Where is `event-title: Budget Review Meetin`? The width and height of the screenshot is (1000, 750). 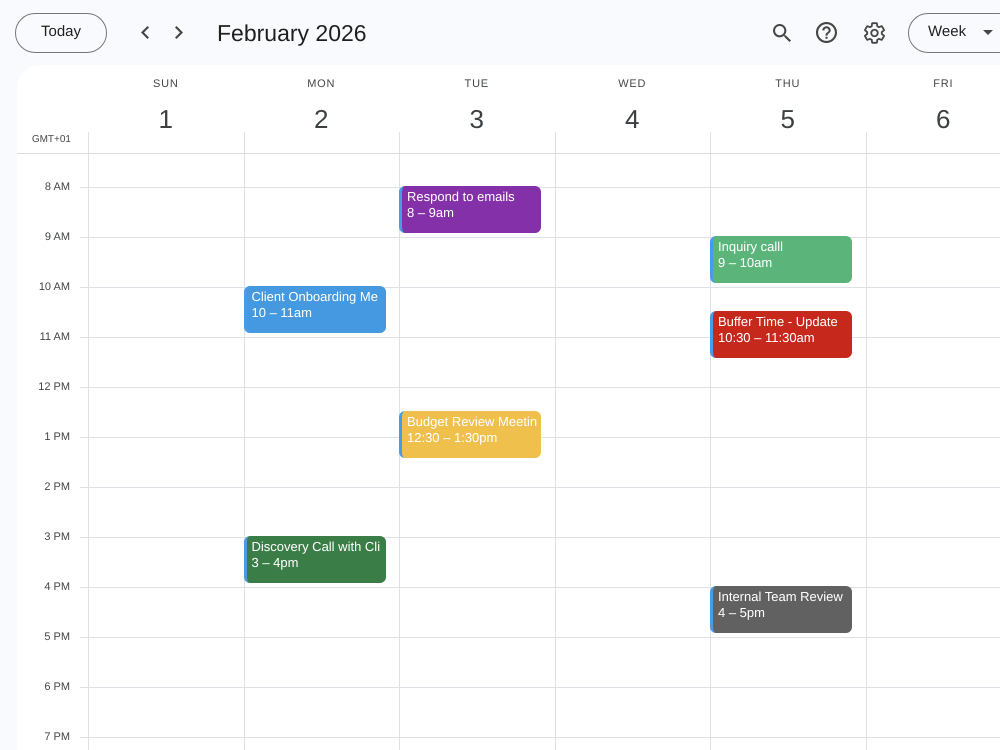
event-title: Budget Review Meetin is located at coordinates (472, 422).